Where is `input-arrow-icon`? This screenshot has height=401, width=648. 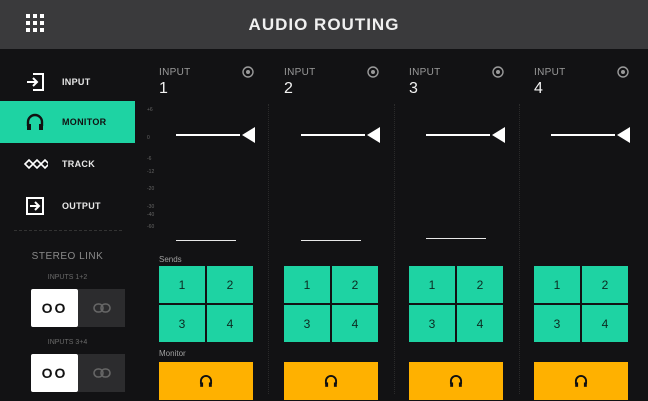
input-arrow-icon is located at coordinates (35, 82).